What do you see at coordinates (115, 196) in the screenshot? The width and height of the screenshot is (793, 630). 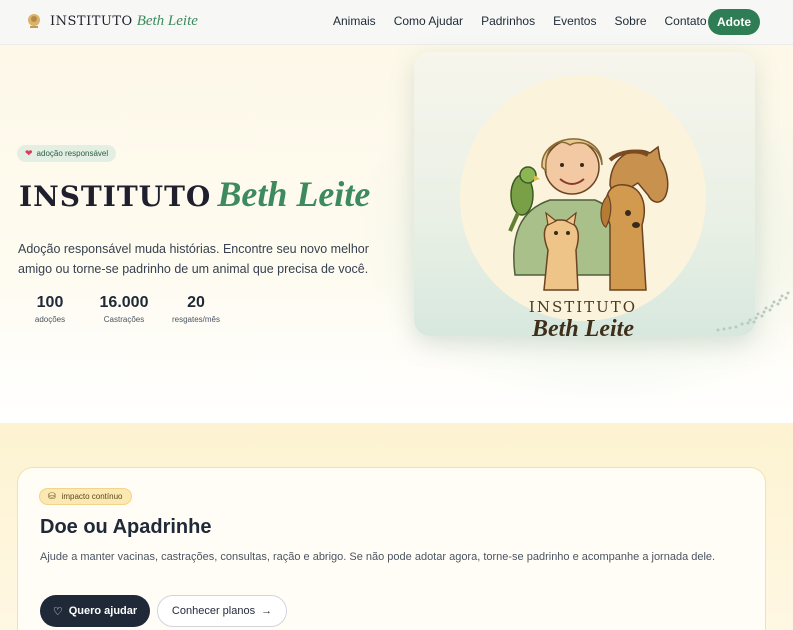 I see `hero-title-instituto: INSTITUTO` at bounding box center [115, 196].